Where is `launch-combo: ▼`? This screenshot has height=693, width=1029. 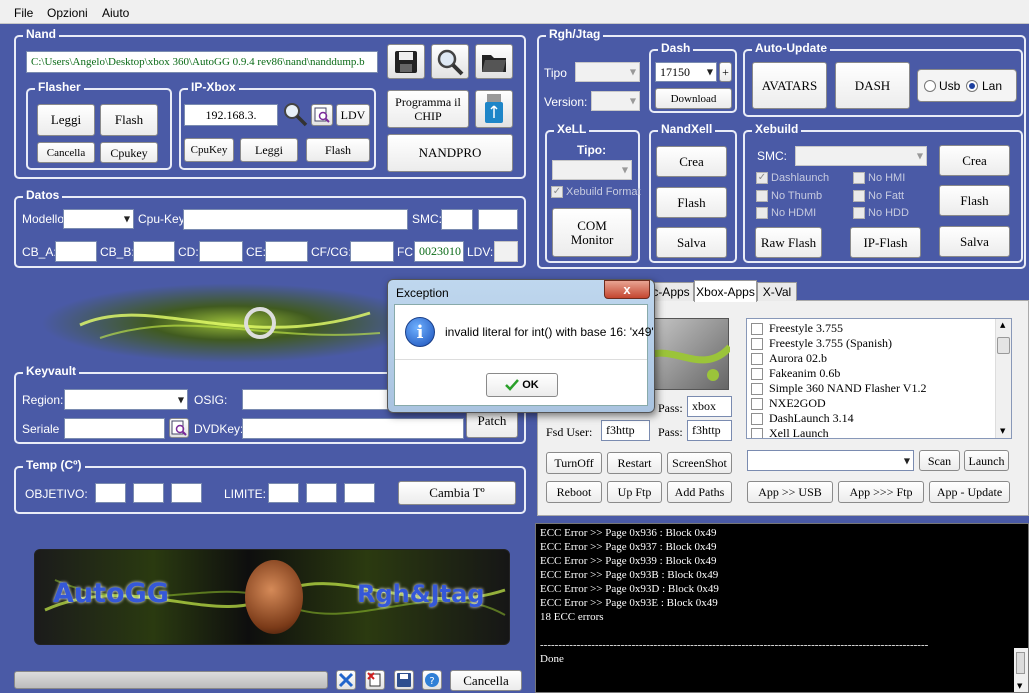
launch-combo: ▼ is located at coordinates (830, 460).